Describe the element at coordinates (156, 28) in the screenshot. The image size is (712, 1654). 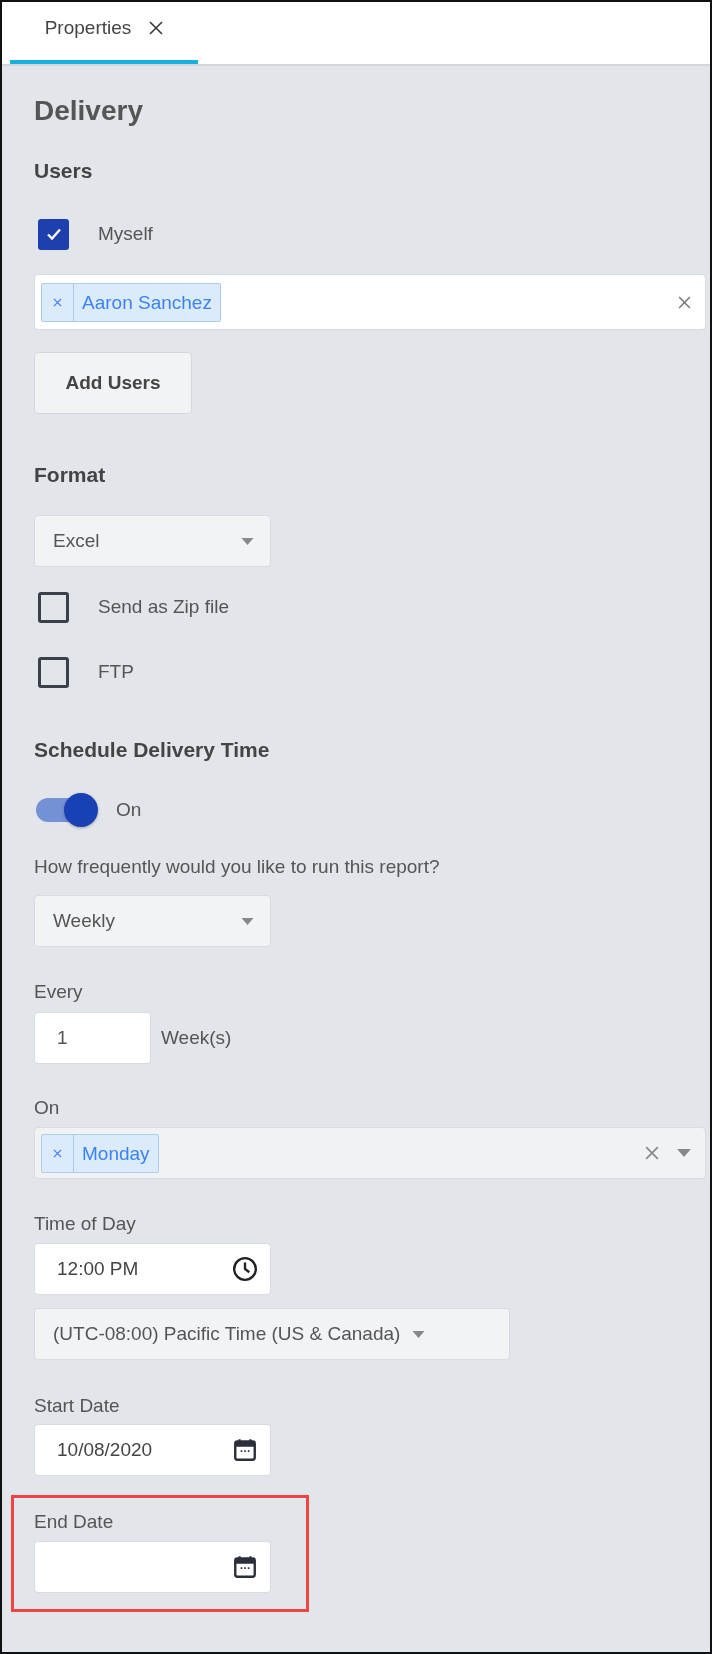
I see `close-icon` at that location.